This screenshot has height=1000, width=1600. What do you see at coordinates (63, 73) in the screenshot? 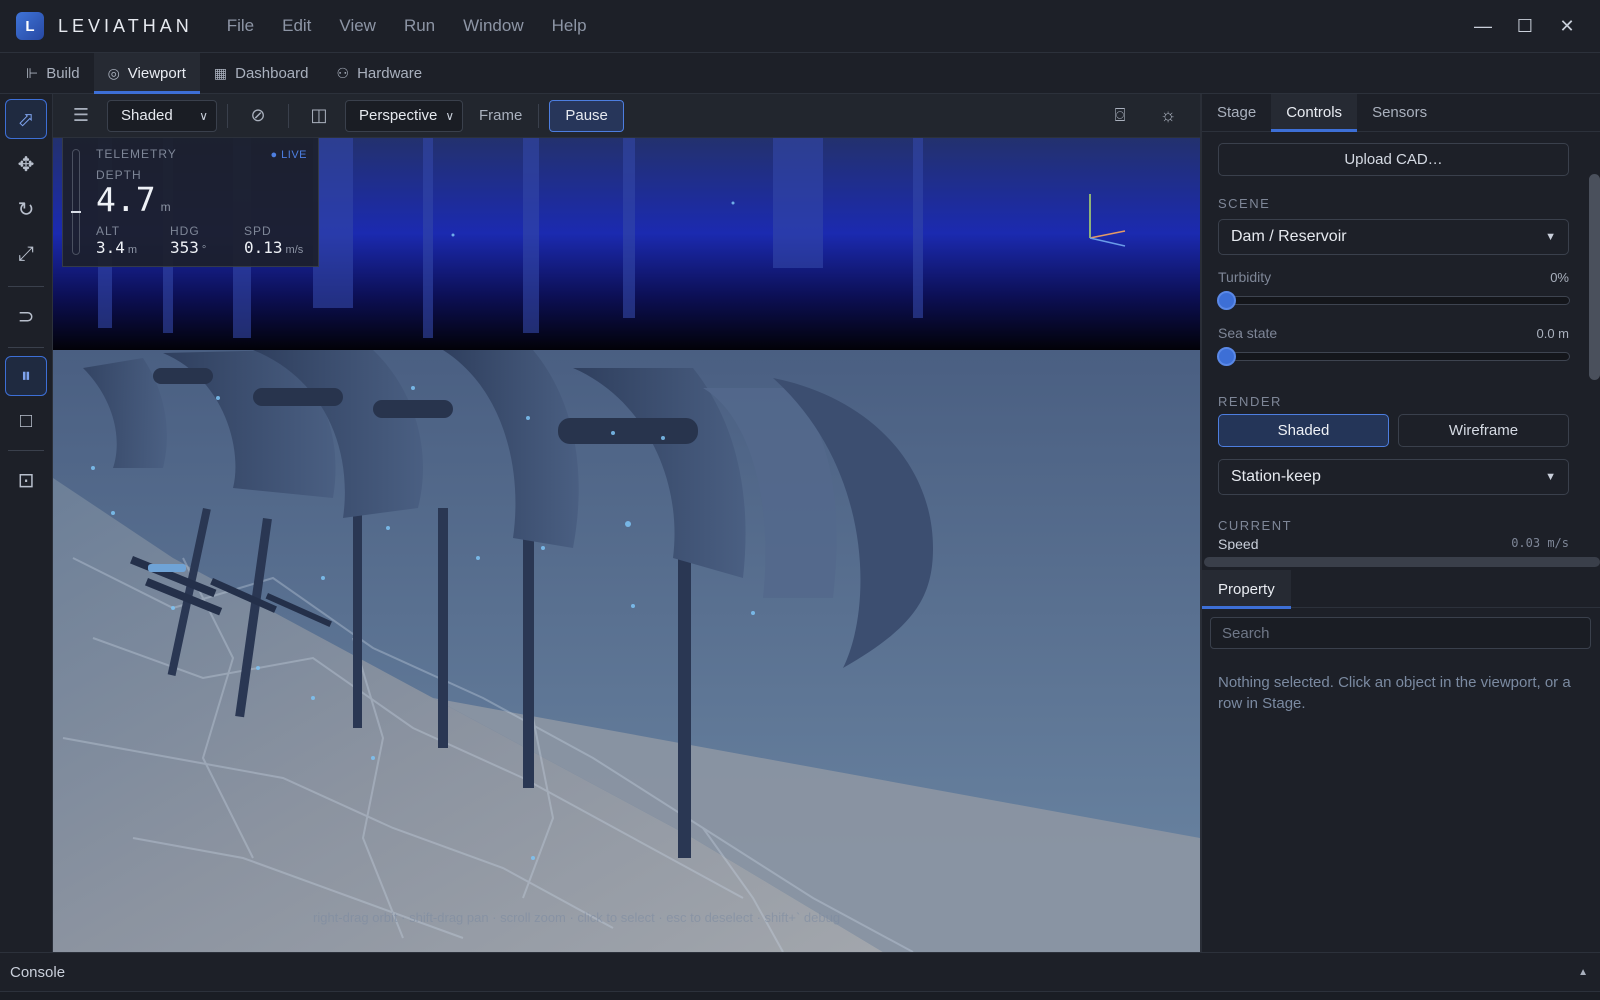
I see `tab-label: Build` at bounding box center [63, 73].